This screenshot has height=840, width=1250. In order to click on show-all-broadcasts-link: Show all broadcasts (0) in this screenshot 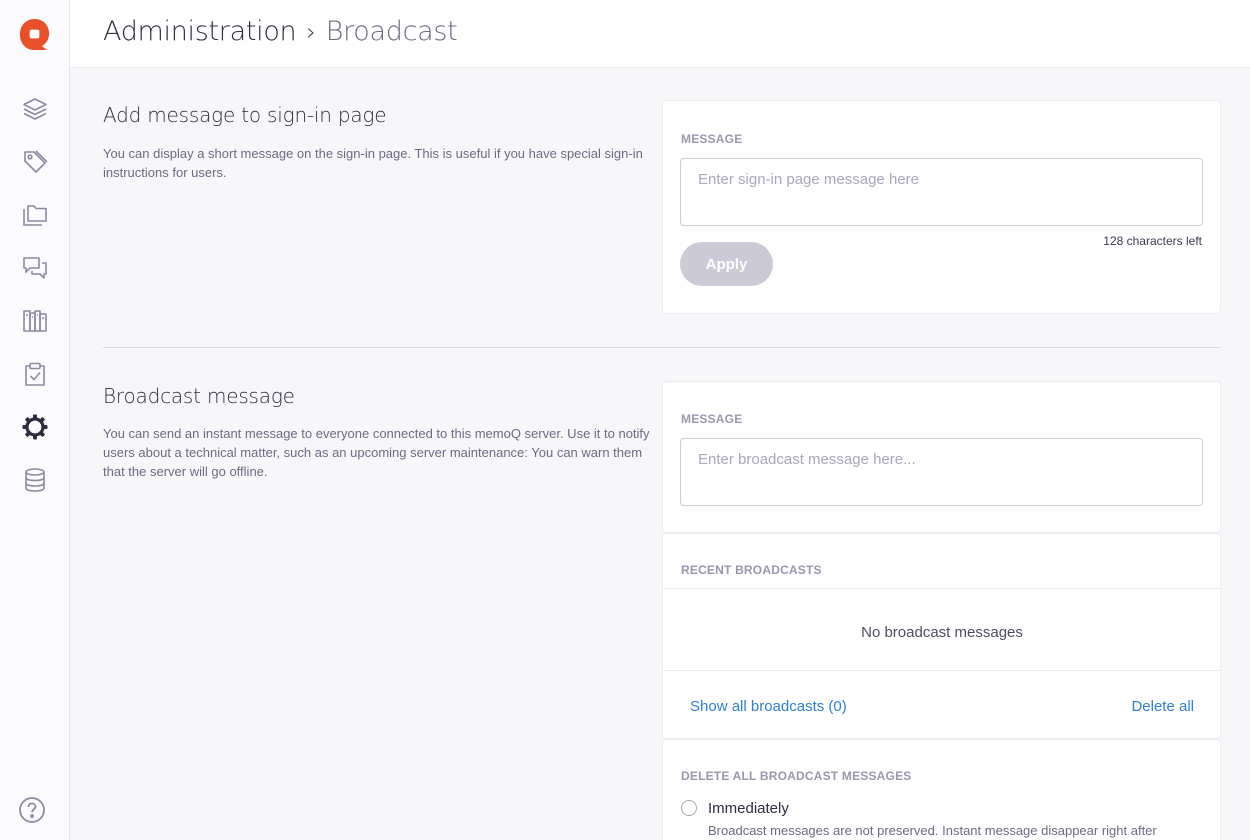, I will do `click(768, 706)`.